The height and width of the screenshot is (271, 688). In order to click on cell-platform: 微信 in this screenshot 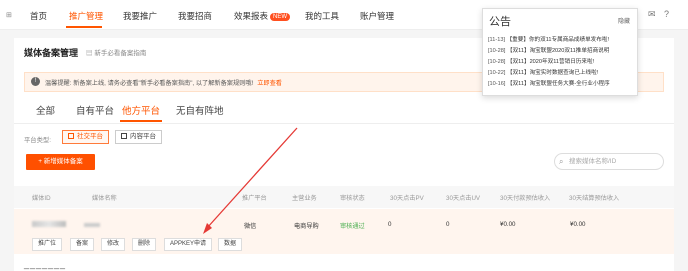, I will do `click(250, 226)`.